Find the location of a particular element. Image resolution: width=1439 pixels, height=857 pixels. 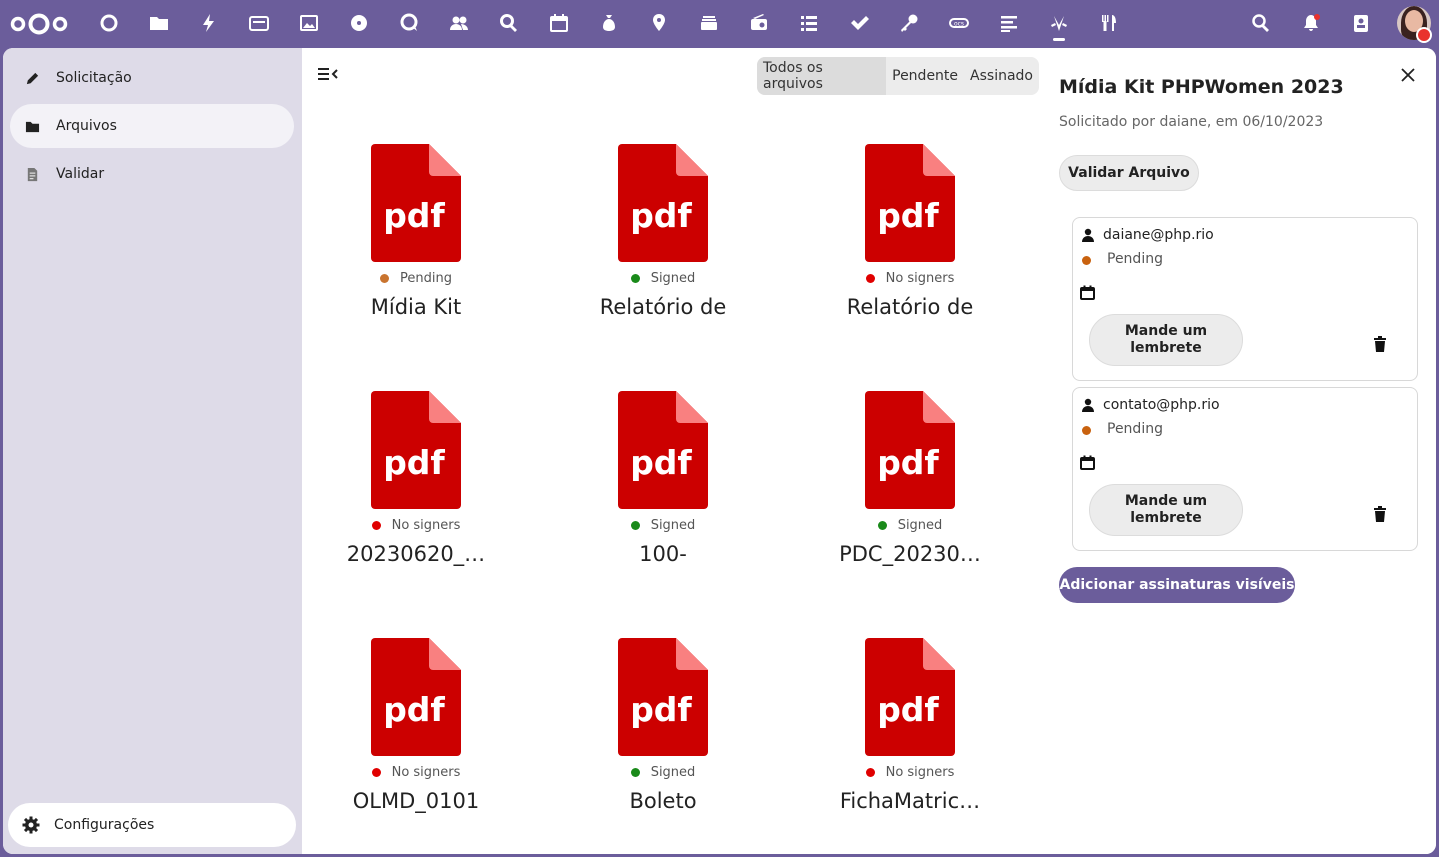

file-card: pdf Signed 100- is located at coordinates (663, 491).